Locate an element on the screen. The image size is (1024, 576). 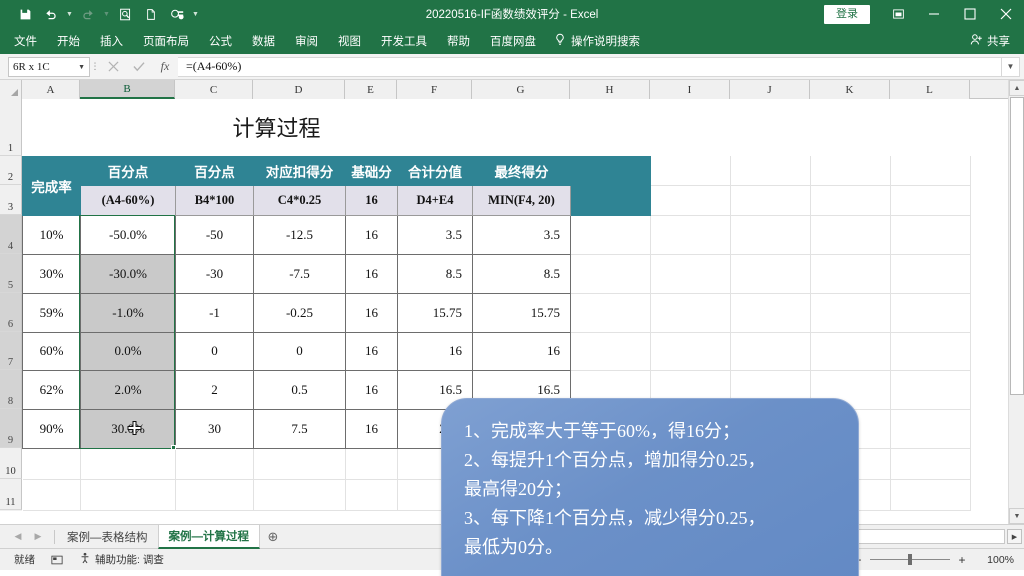
insert-function-icon: fx is located at coordinates (165, 67).